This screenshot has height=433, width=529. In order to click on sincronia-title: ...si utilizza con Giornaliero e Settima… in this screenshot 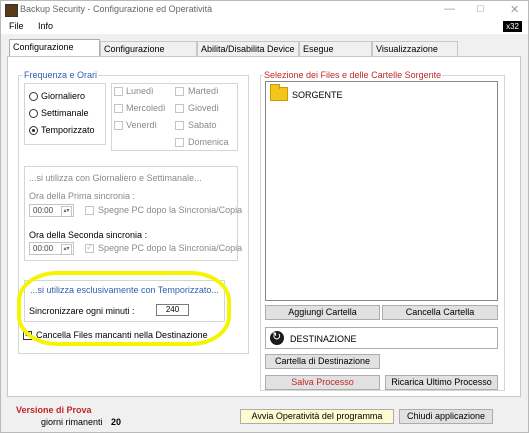, I will do `click(115, 178)`.